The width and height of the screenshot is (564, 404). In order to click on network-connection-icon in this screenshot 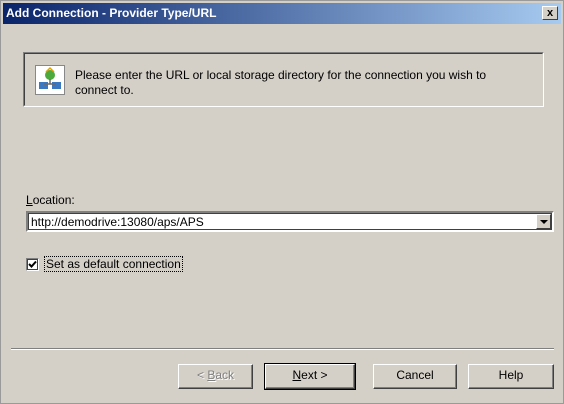, I will do `click(50, 80)`.